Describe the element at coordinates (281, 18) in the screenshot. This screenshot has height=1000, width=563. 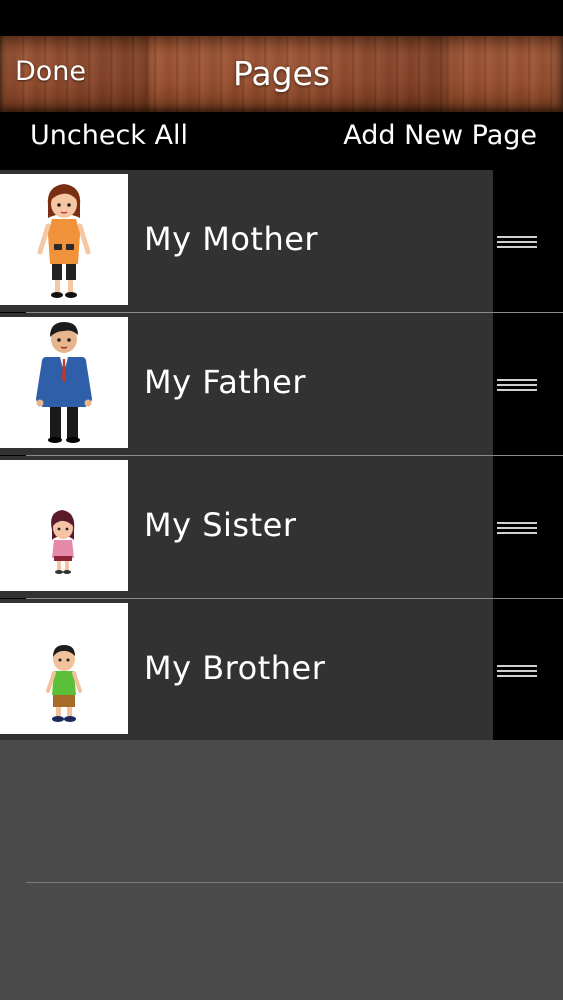
I see `status-bar` at that location.